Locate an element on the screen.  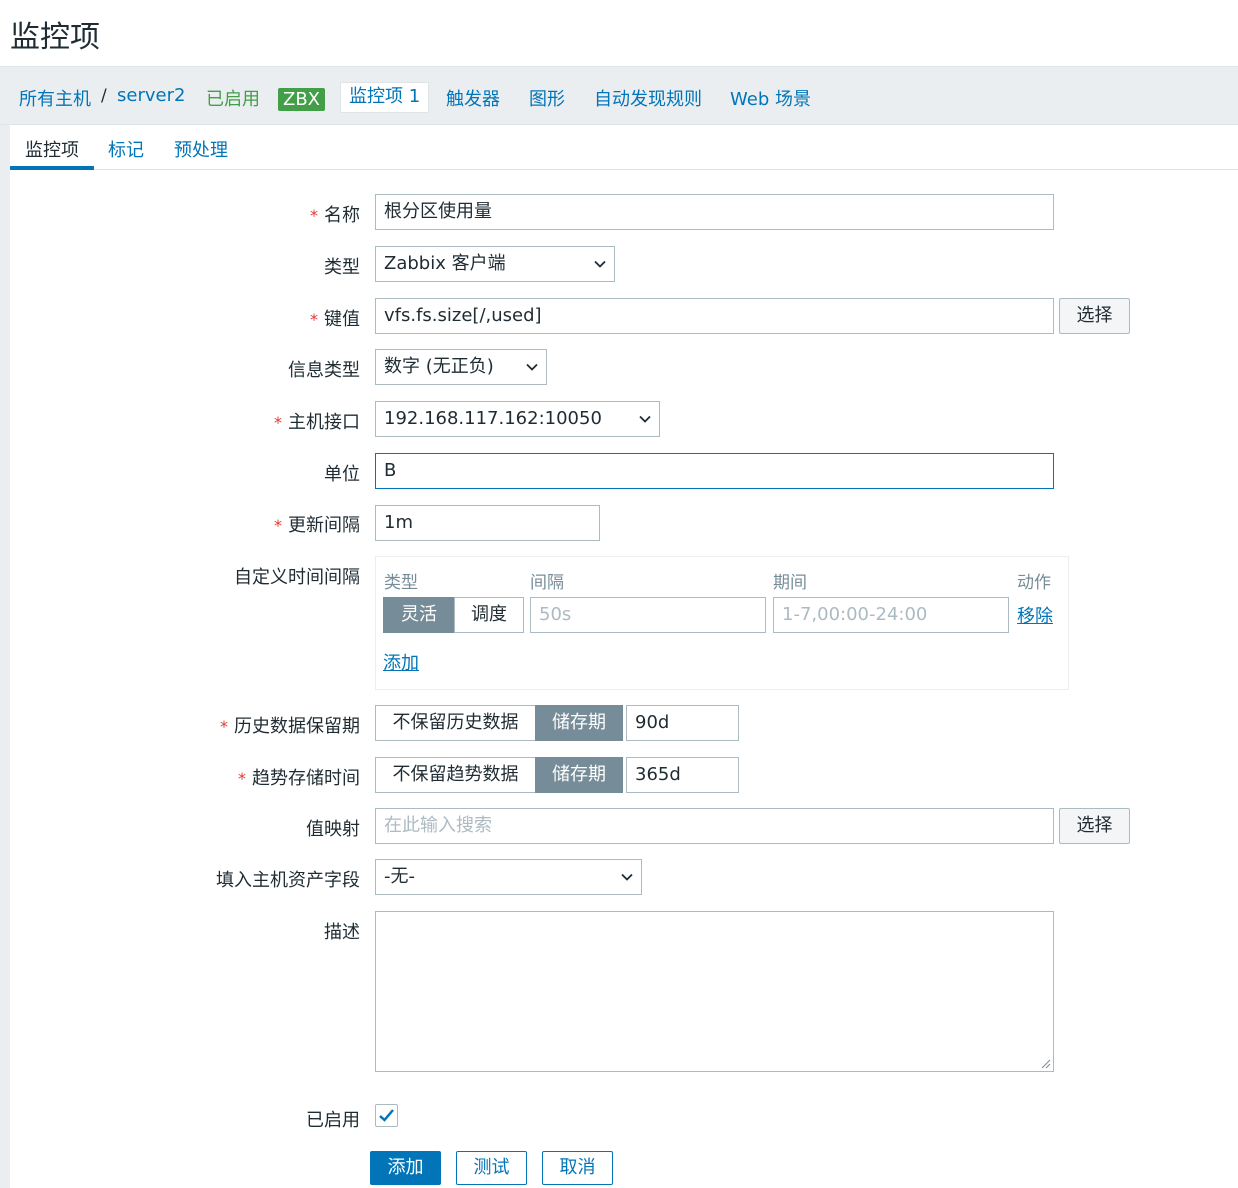
trends-input: 365d is located at coordinates (682, 775).